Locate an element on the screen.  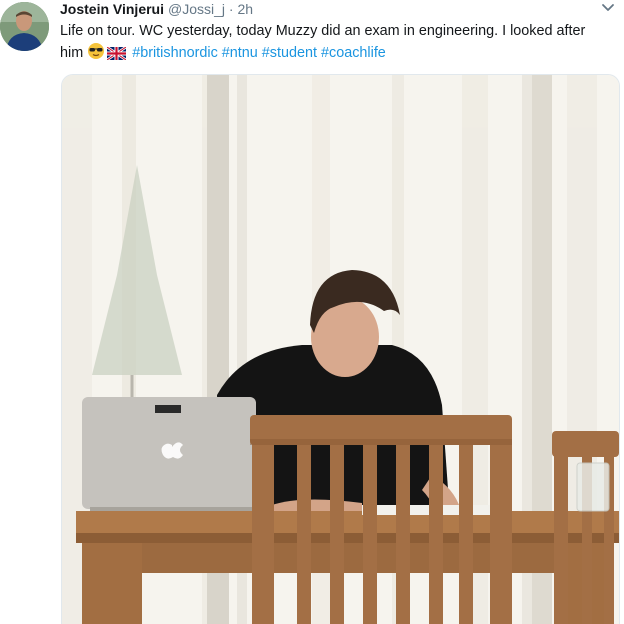
hashtag-link: #coachlife is located at coordinates (353, 53).